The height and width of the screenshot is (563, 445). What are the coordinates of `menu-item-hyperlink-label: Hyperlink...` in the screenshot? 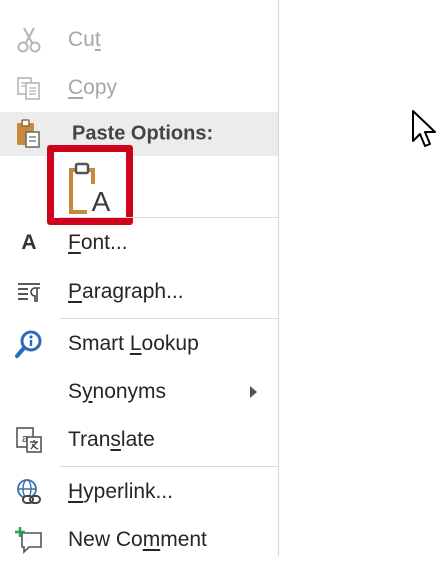 It's located at (121, 491).